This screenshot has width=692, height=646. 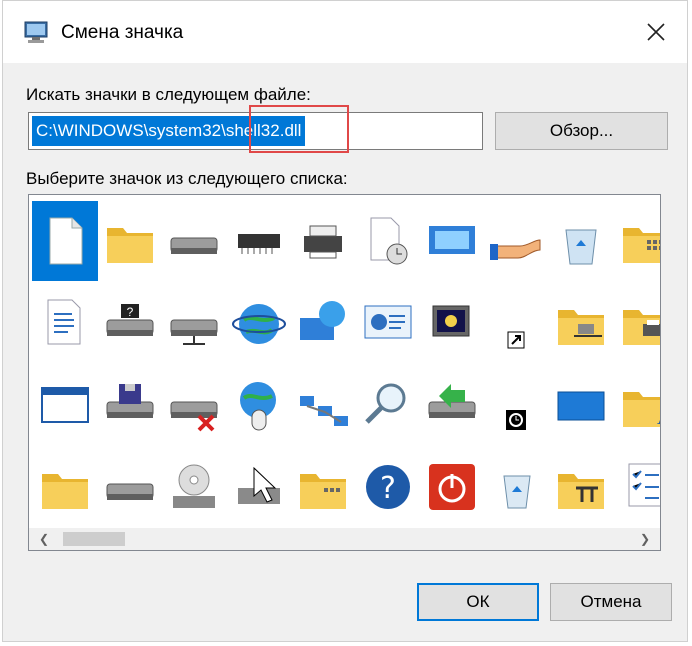 I want to click on application-window-icon, so click(x=65, y=405).